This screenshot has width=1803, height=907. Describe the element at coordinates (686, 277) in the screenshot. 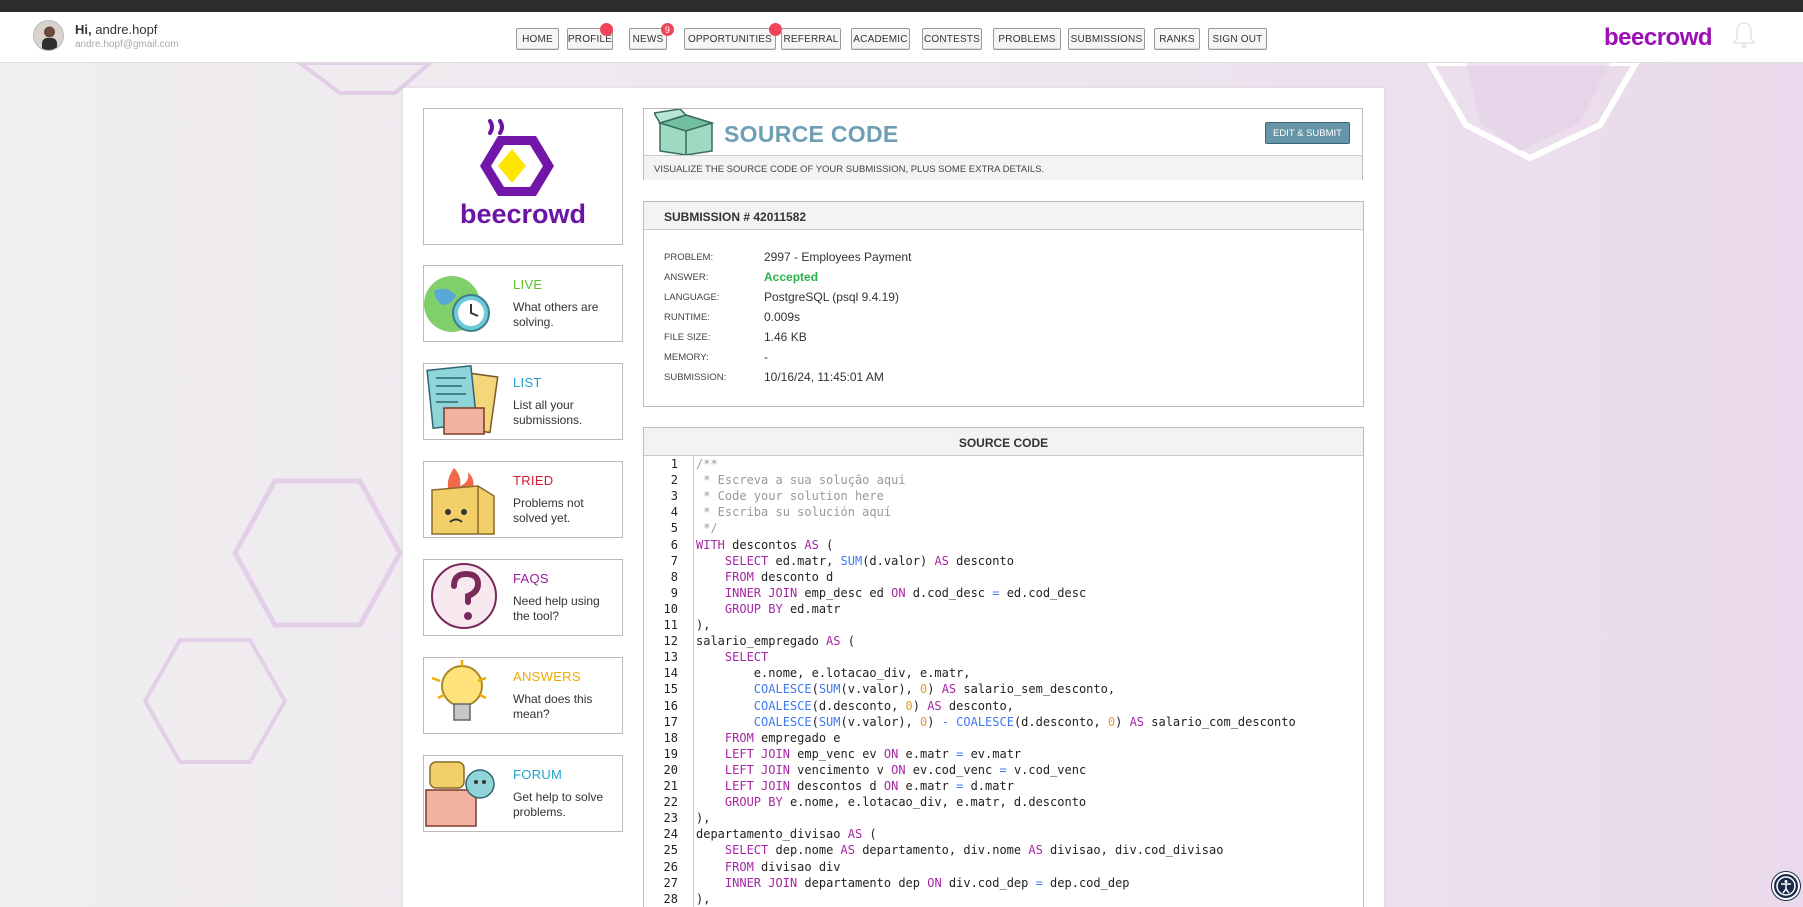

I see `field-label-answer: ANSWER:` at that location.